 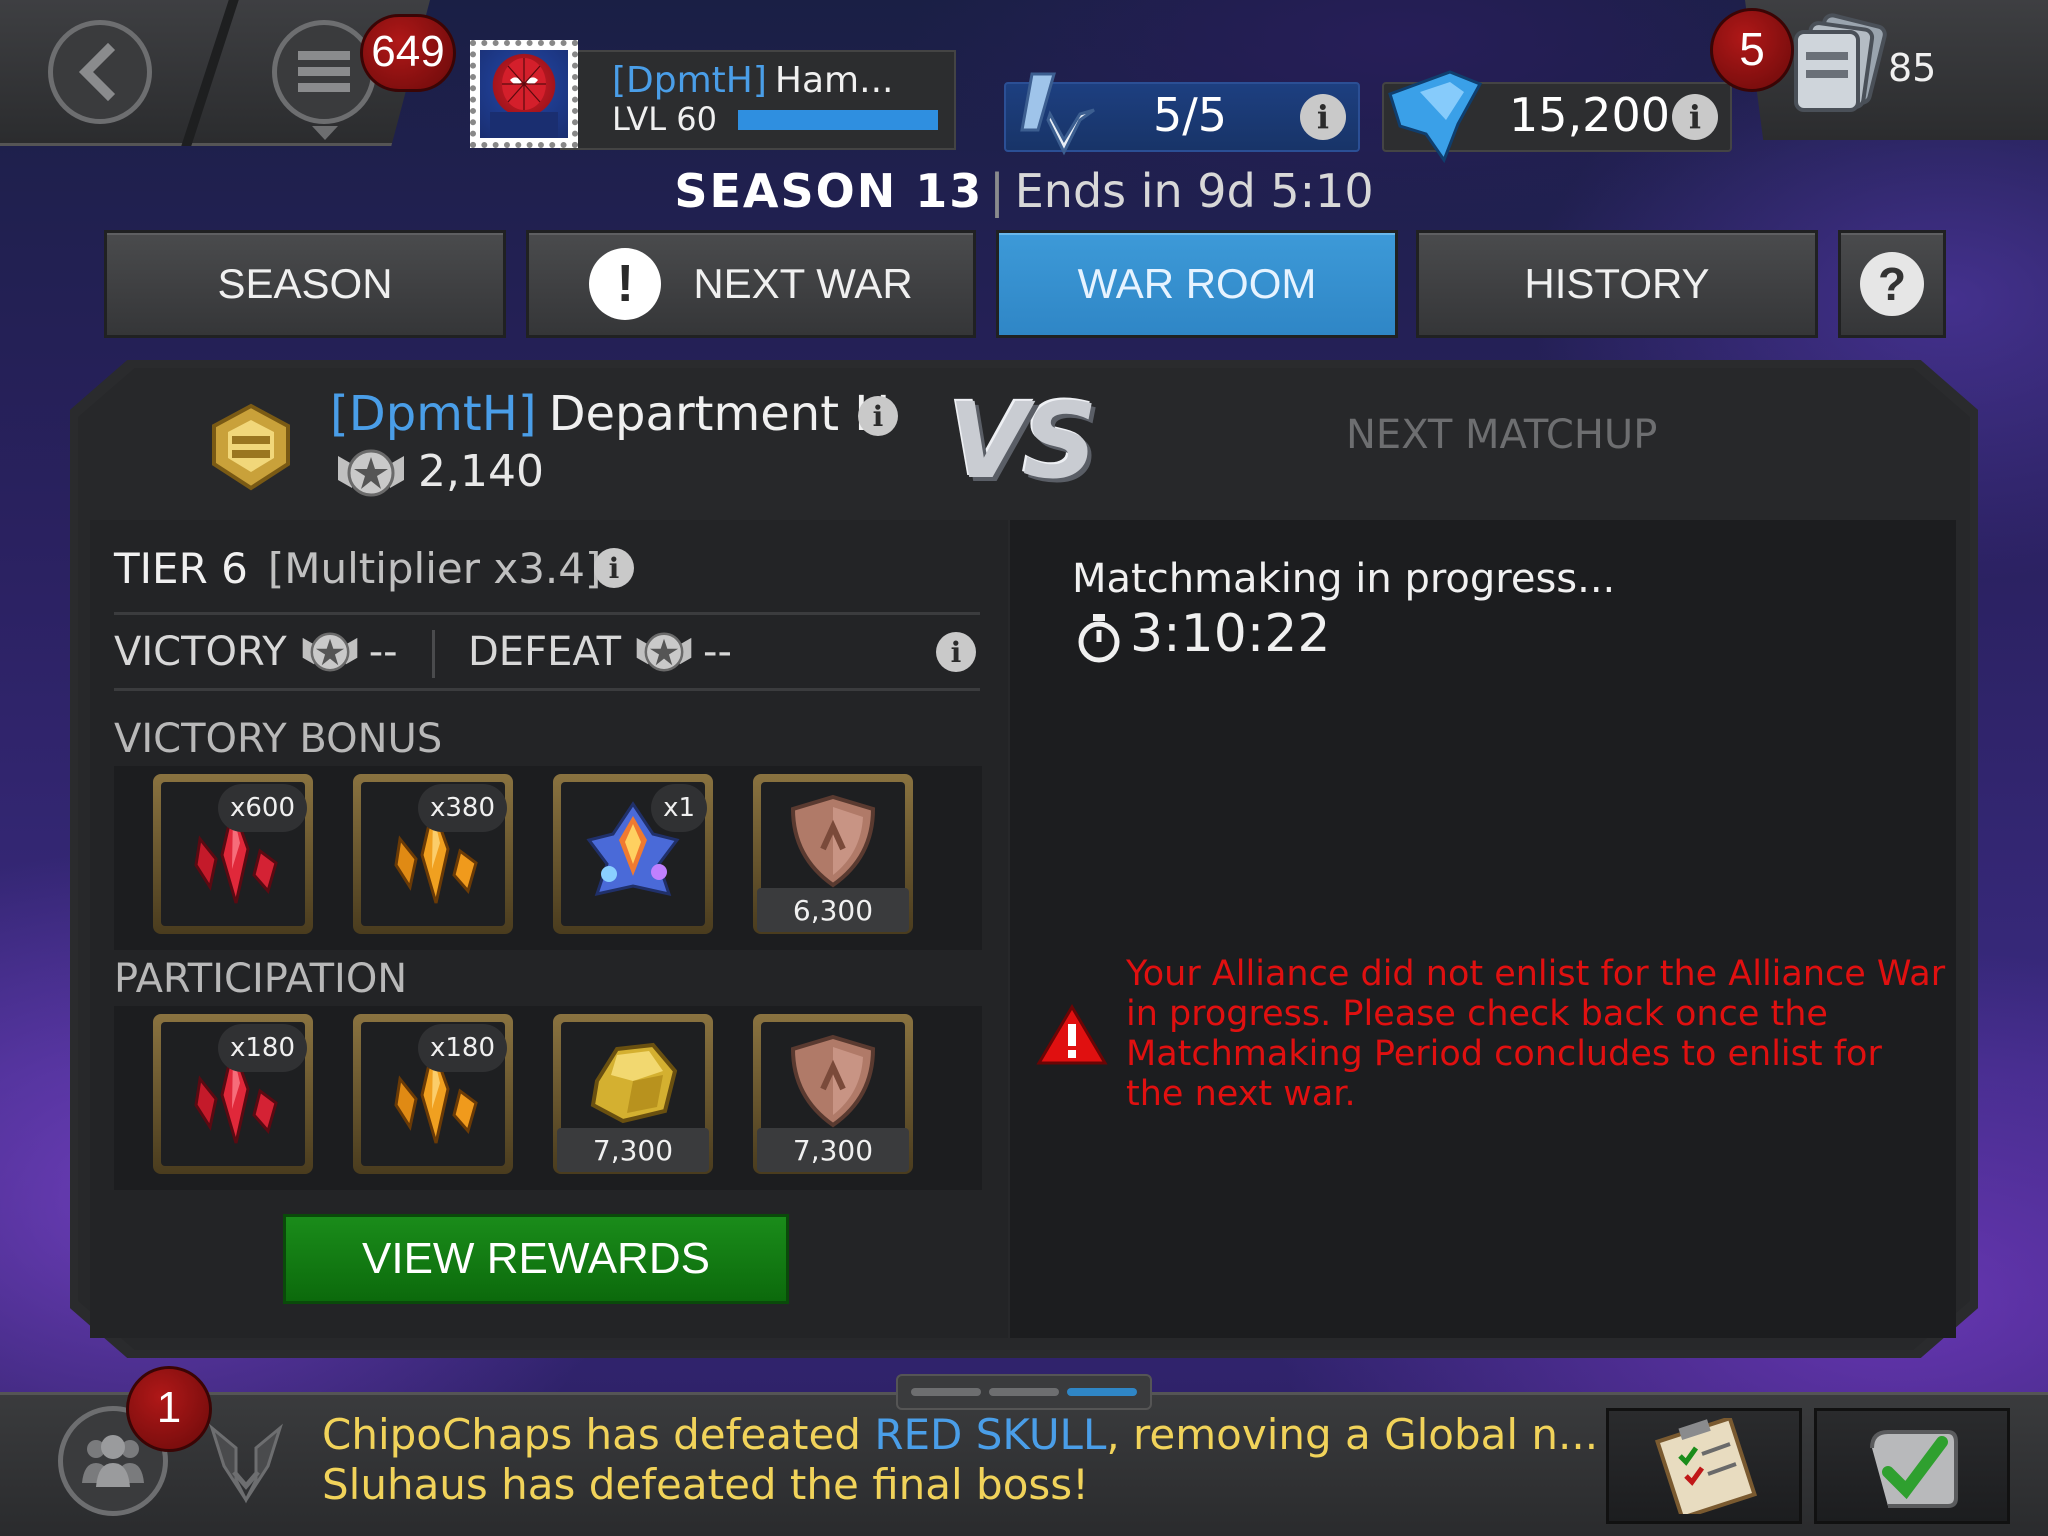 I want to click on ticker-text: ChipoChaps has defeated, so click(x=598, y=1434).